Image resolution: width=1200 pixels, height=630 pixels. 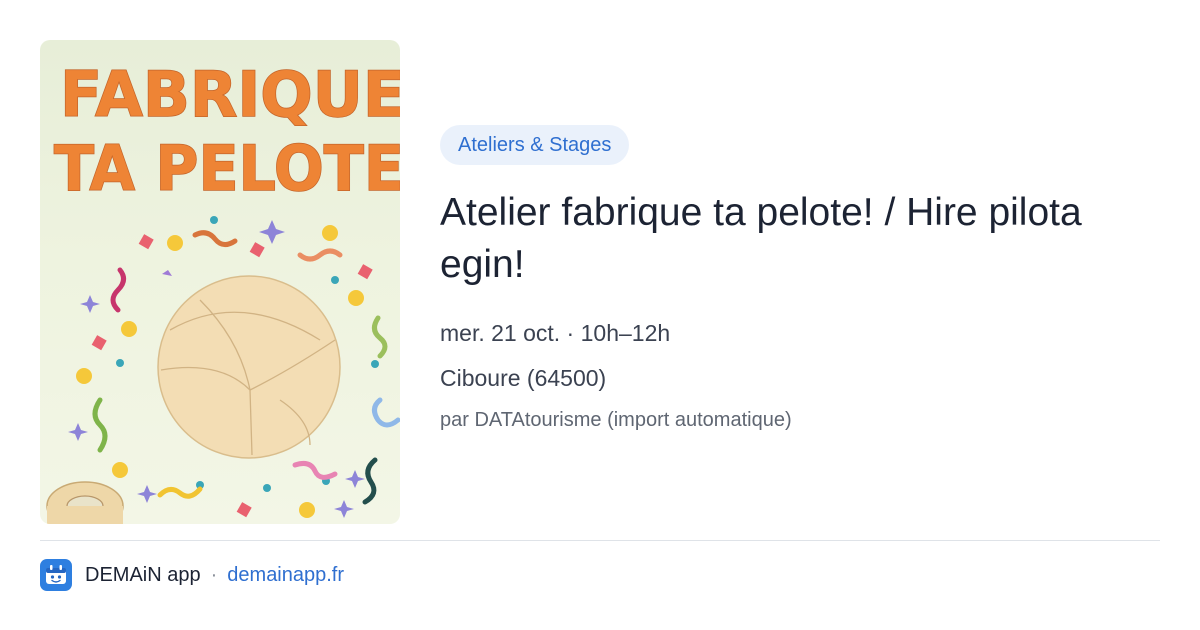 I want to click on app-url-link: demainapp.fr, so click(x=285, y=575).